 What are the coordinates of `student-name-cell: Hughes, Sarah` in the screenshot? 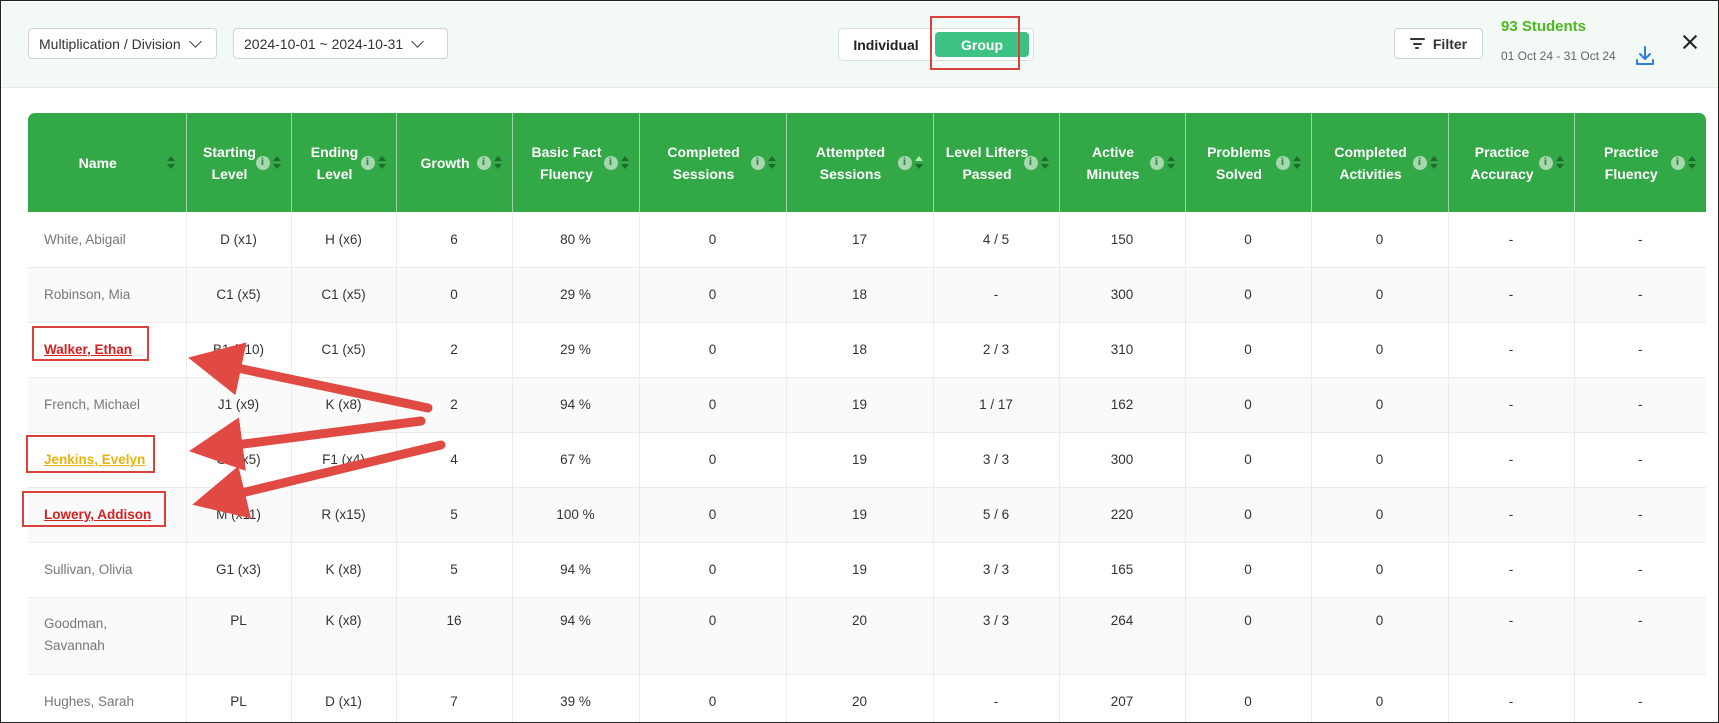 It's located at (107, 698).